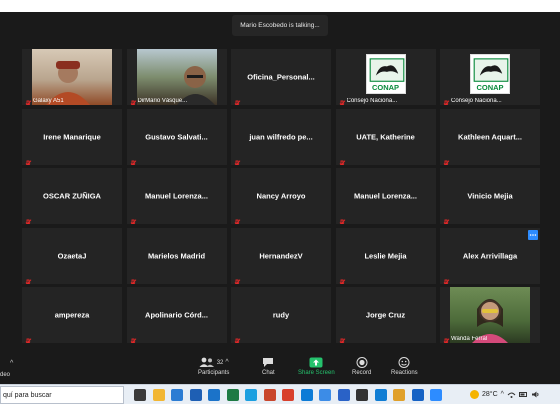  I want to click on more-options-icon, so click(533, 234).